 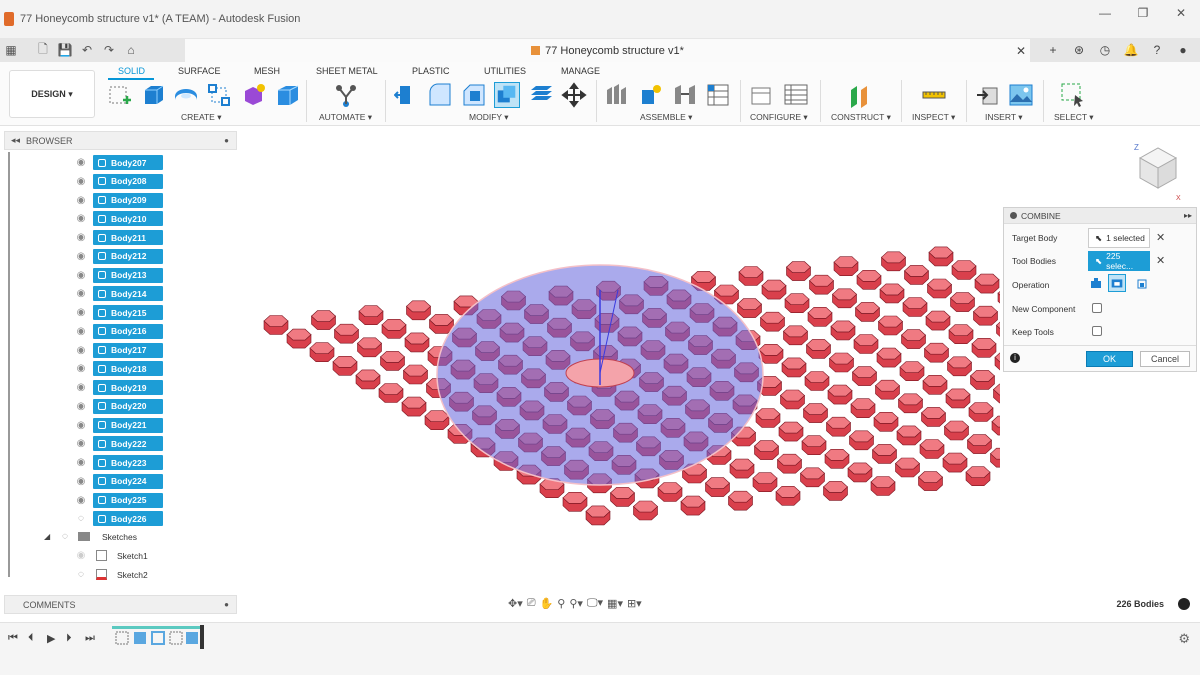 What do you see at coordinates (128, 275) in the screenshot?
I see `body-selection-tag: Body213` at bounding box center [128, 275].